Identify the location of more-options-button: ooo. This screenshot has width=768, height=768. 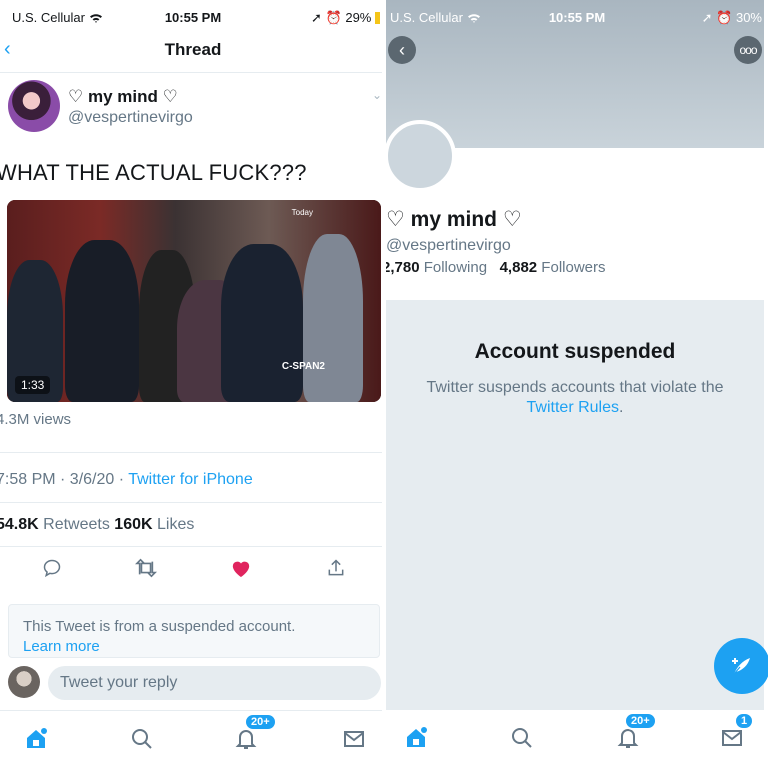
(748, 50).